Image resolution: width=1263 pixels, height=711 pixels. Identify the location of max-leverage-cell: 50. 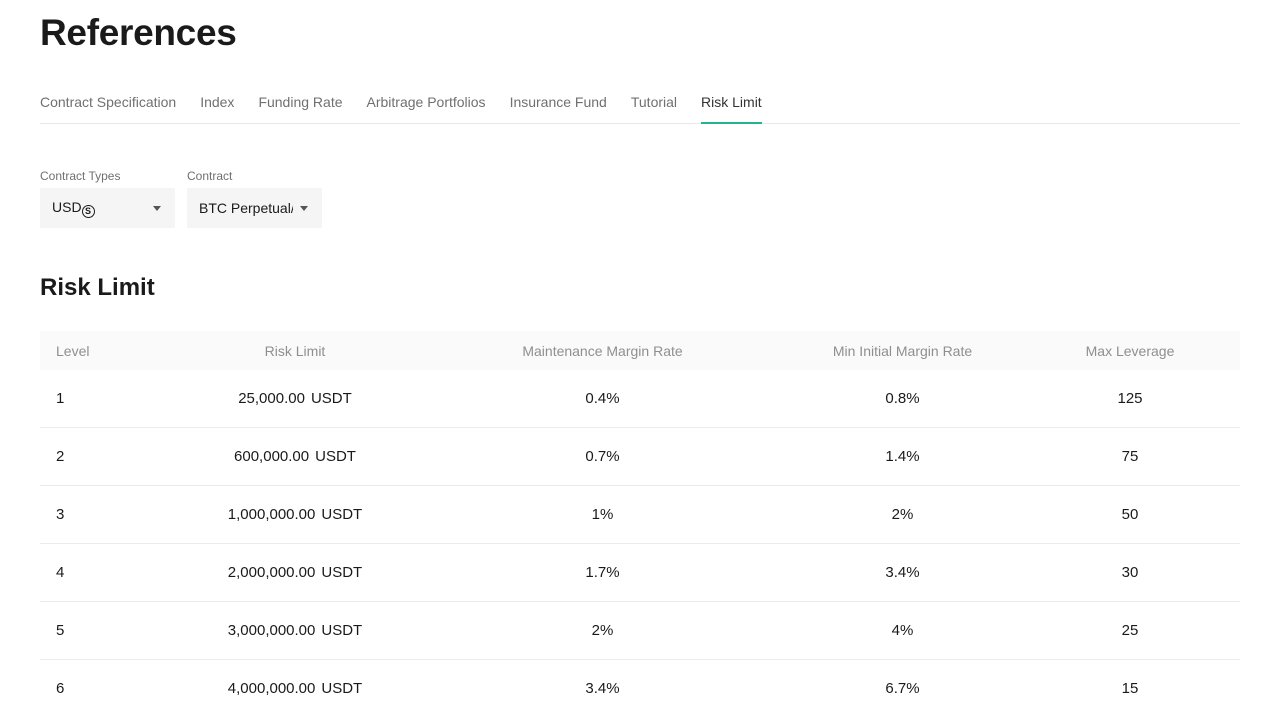
(1130, 514).